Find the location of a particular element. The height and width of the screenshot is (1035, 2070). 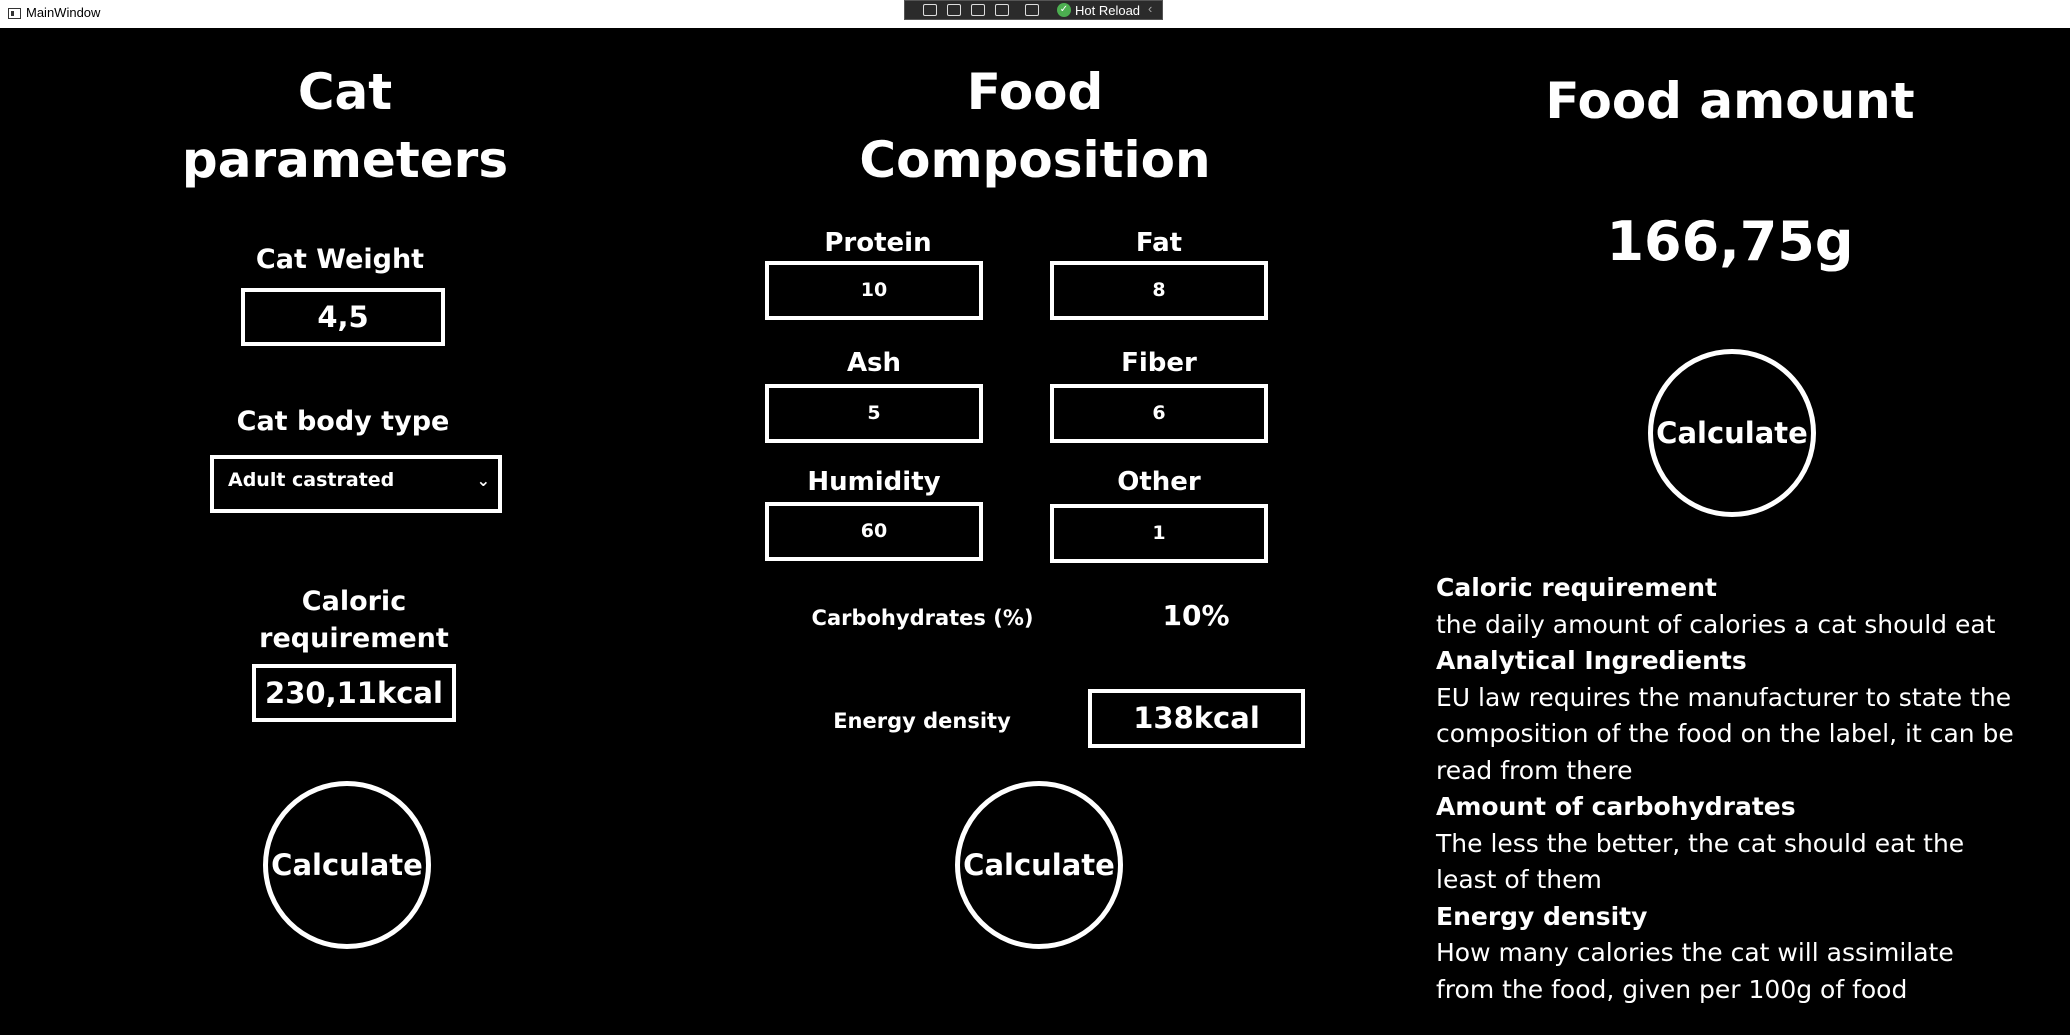

protein-input: 10 is located at coordinates (874, 290).